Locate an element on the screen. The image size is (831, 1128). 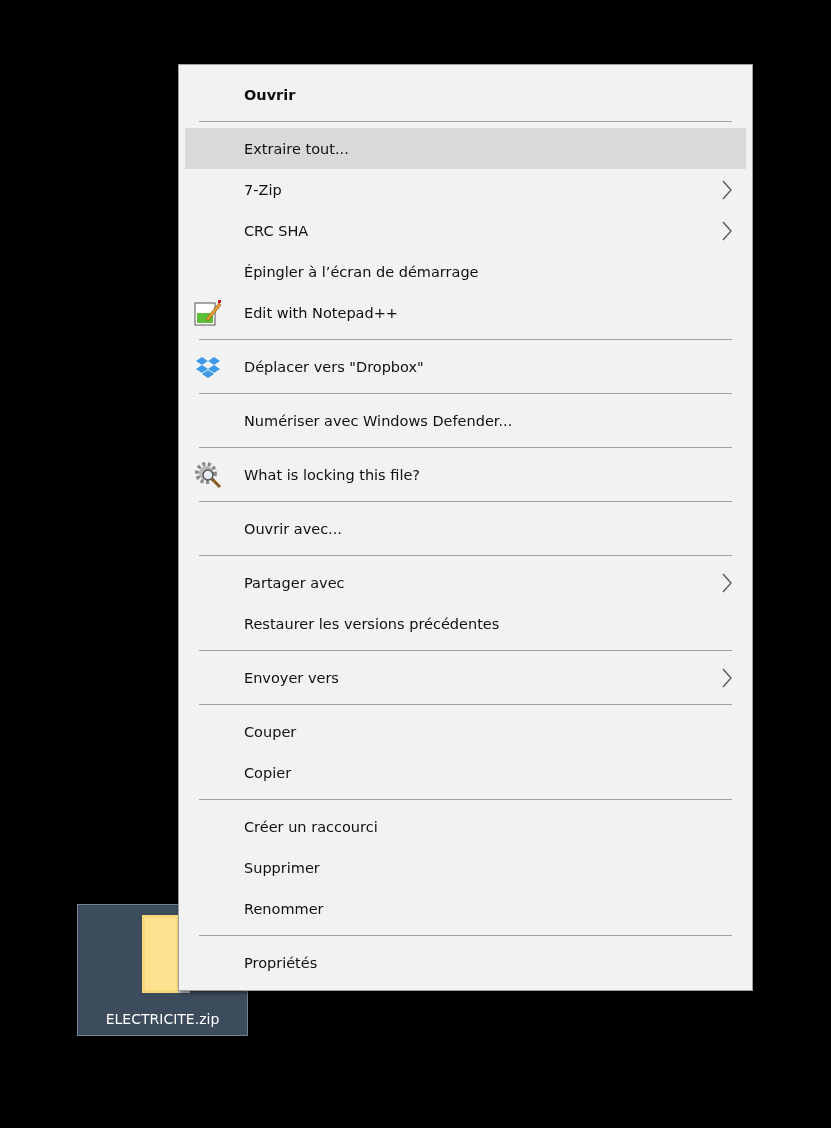
menu-item: Déplacer vers "Dropbox" is located at coordinates (465, 366).